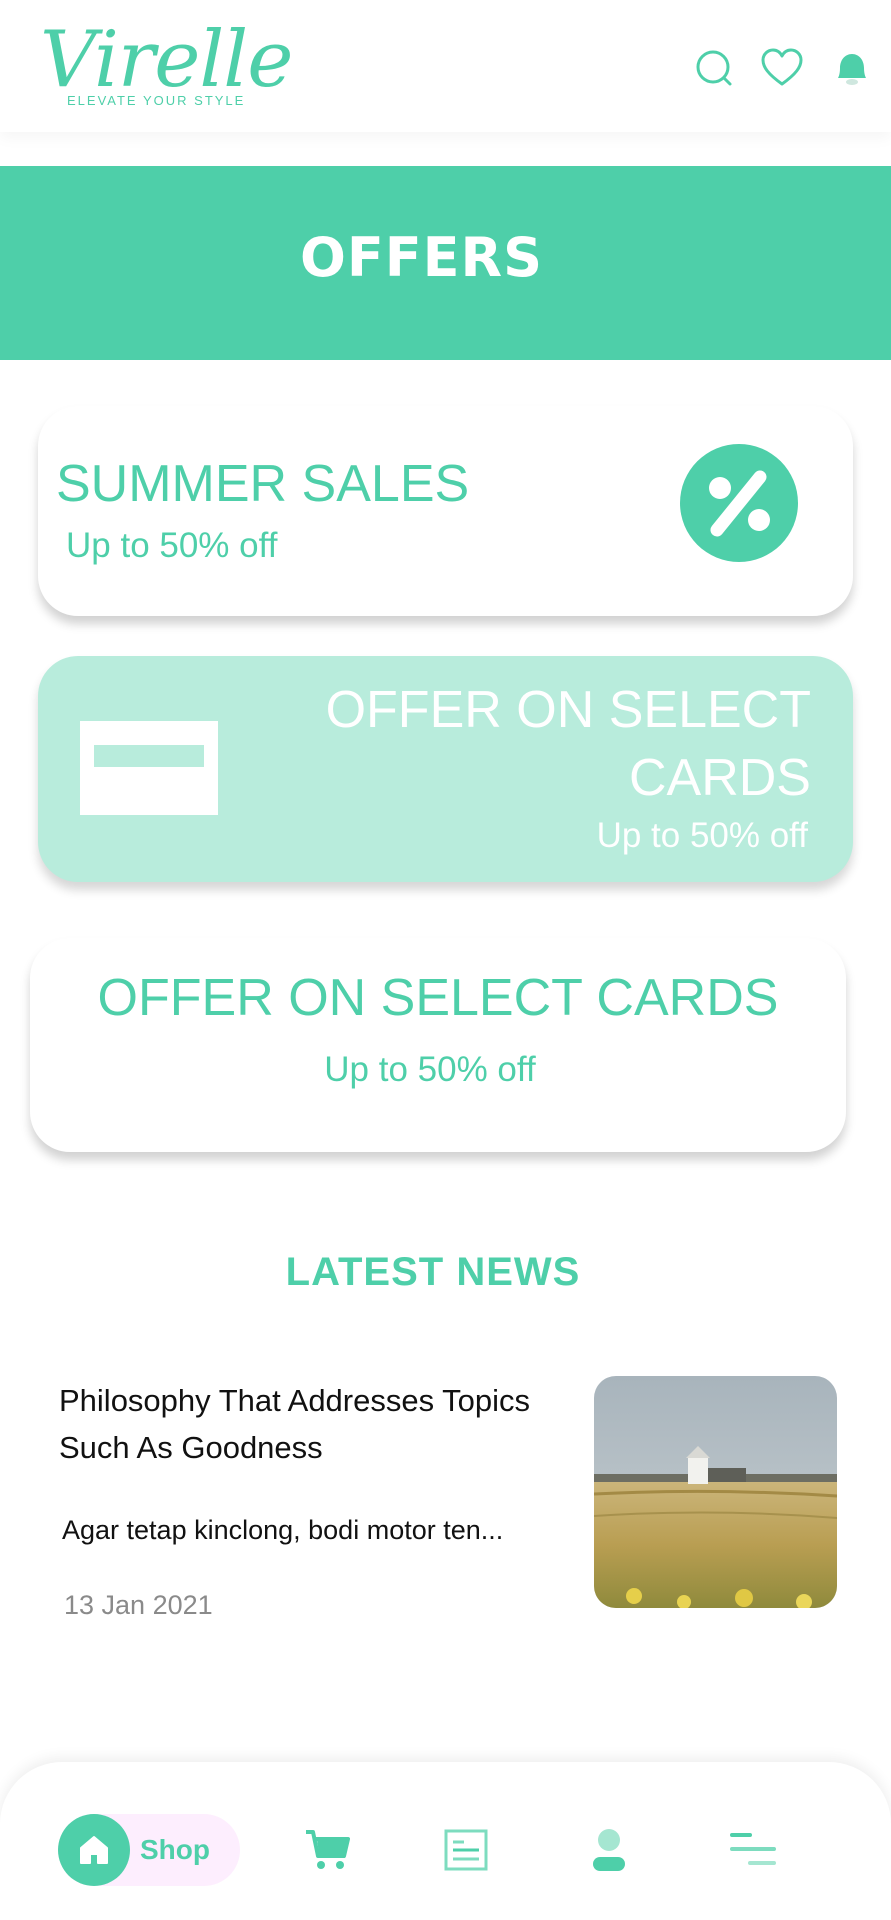 The width and height of the screenshot is (891, 1920). What do you see at coordinates (466, 1850) in the screenshot?
I see `list-icon` at bounding box center [466, 1850].